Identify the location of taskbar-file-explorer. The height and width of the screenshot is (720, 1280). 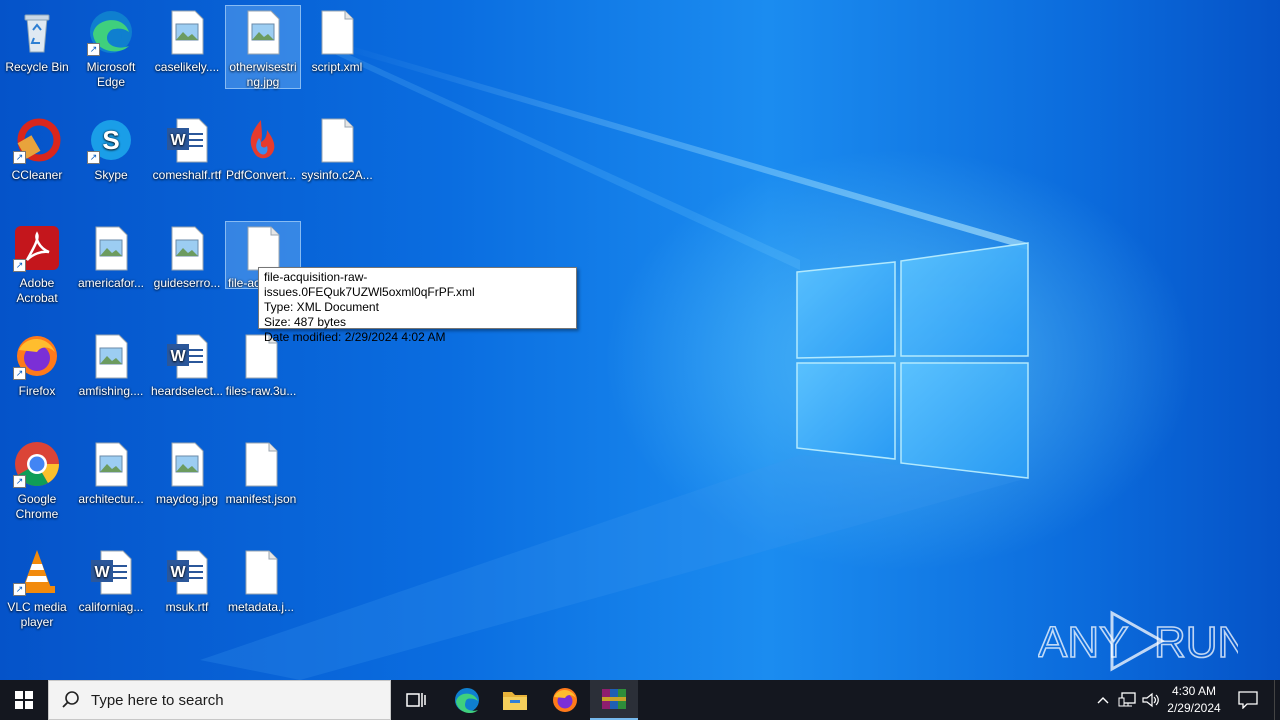
(515, 700).